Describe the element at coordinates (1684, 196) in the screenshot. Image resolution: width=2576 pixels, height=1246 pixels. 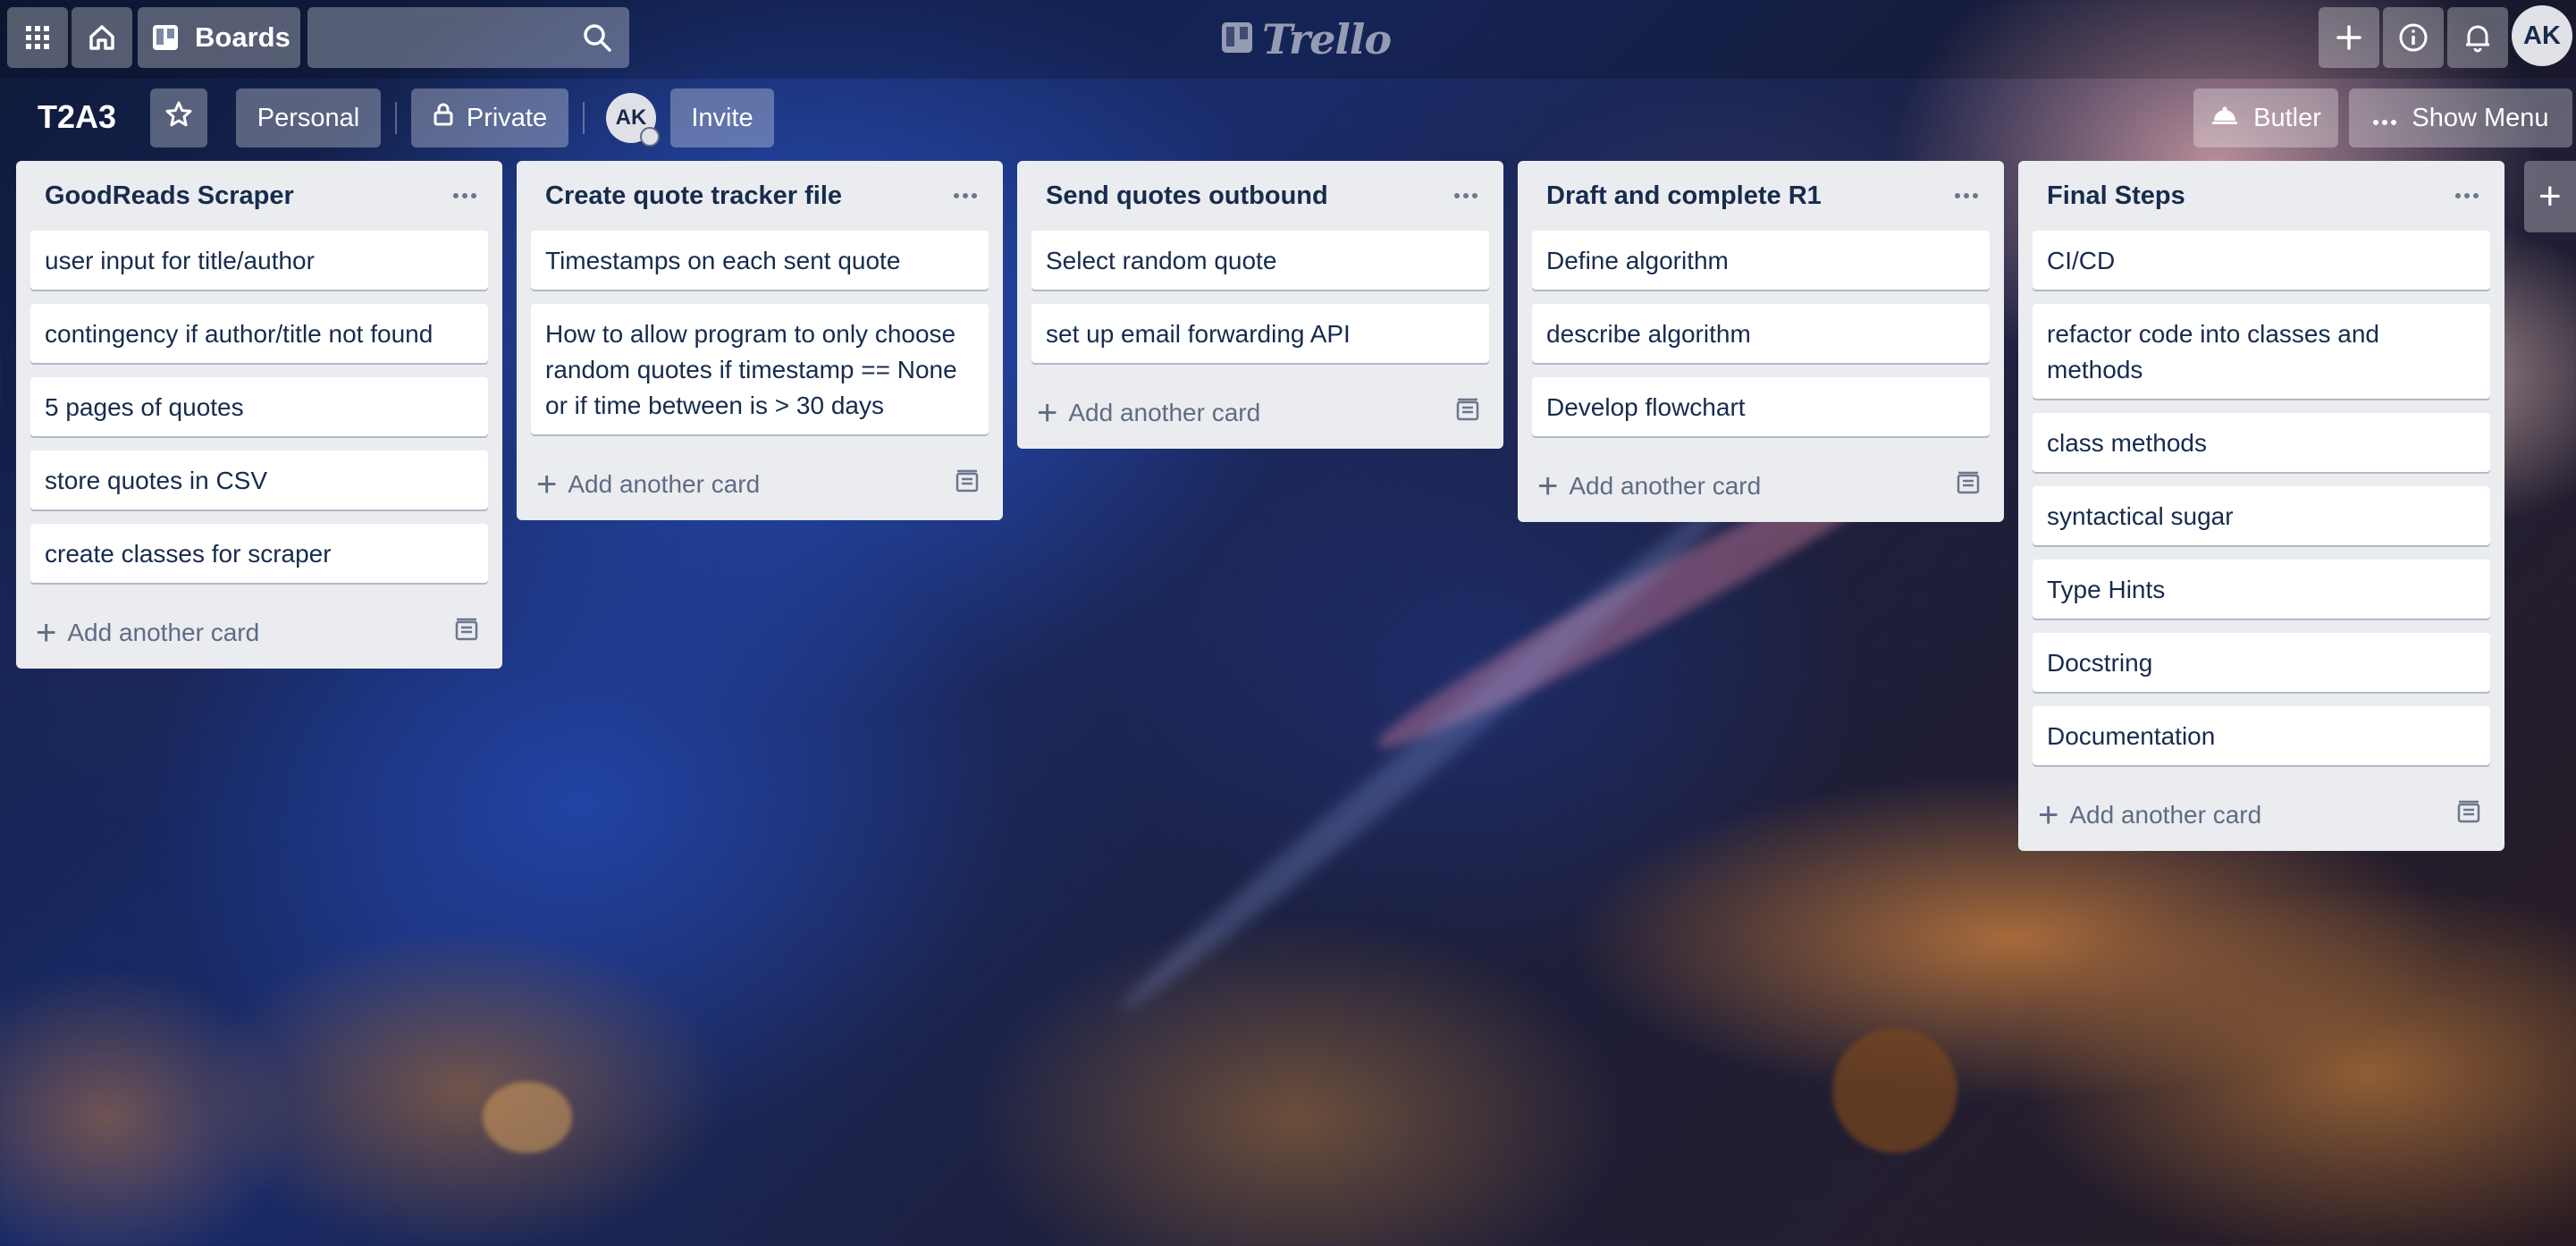
I see `list-title: Draft and complete R1` at that location.